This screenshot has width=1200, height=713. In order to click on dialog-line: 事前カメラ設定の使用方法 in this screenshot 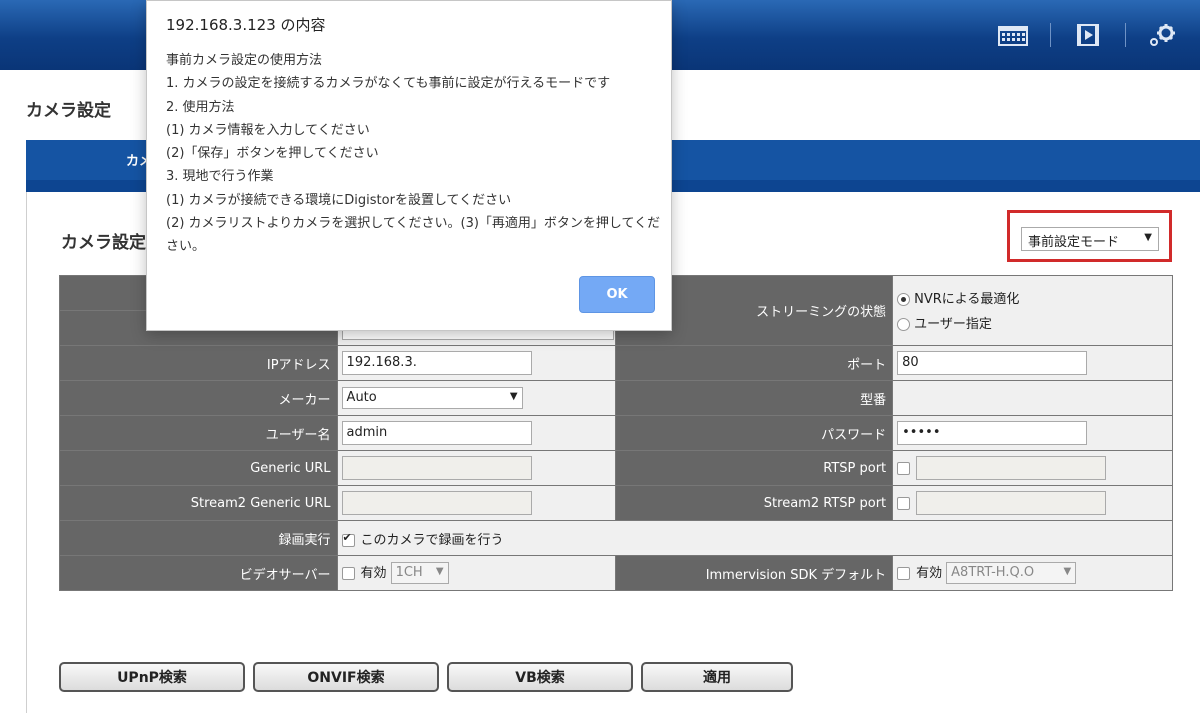, I will do `click(244, 60)`.